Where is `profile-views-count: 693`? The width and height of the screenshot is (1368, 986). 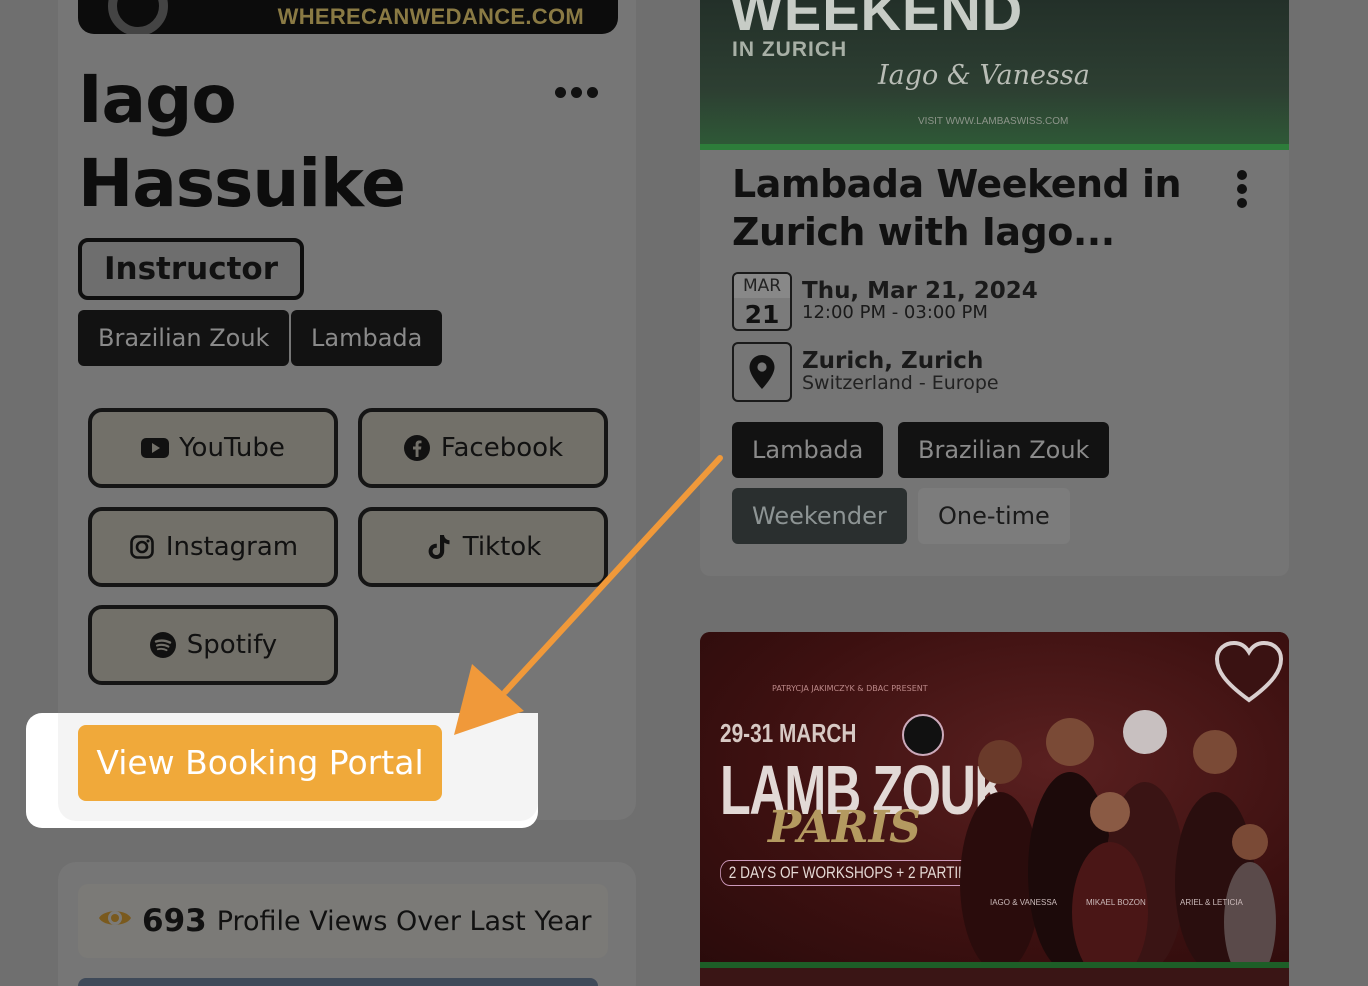 profile-views-count: 693 is located at coordinates (174, 921).